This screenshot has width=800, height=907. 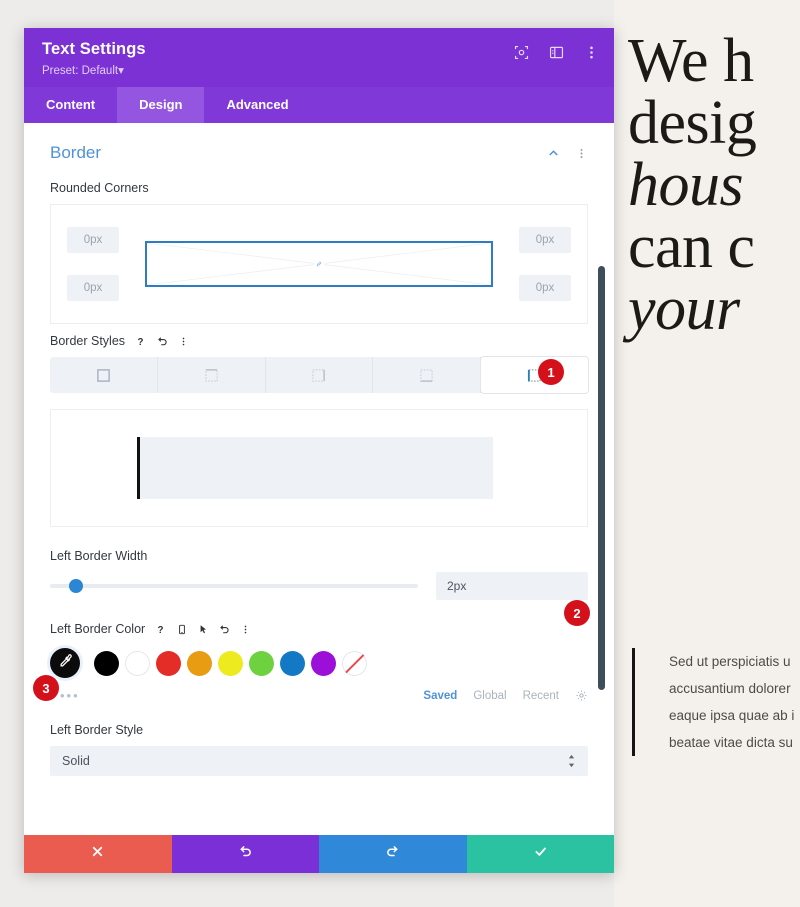 I want to click on left-border-width-label: Left Border Width, so click(x=319, y=556).